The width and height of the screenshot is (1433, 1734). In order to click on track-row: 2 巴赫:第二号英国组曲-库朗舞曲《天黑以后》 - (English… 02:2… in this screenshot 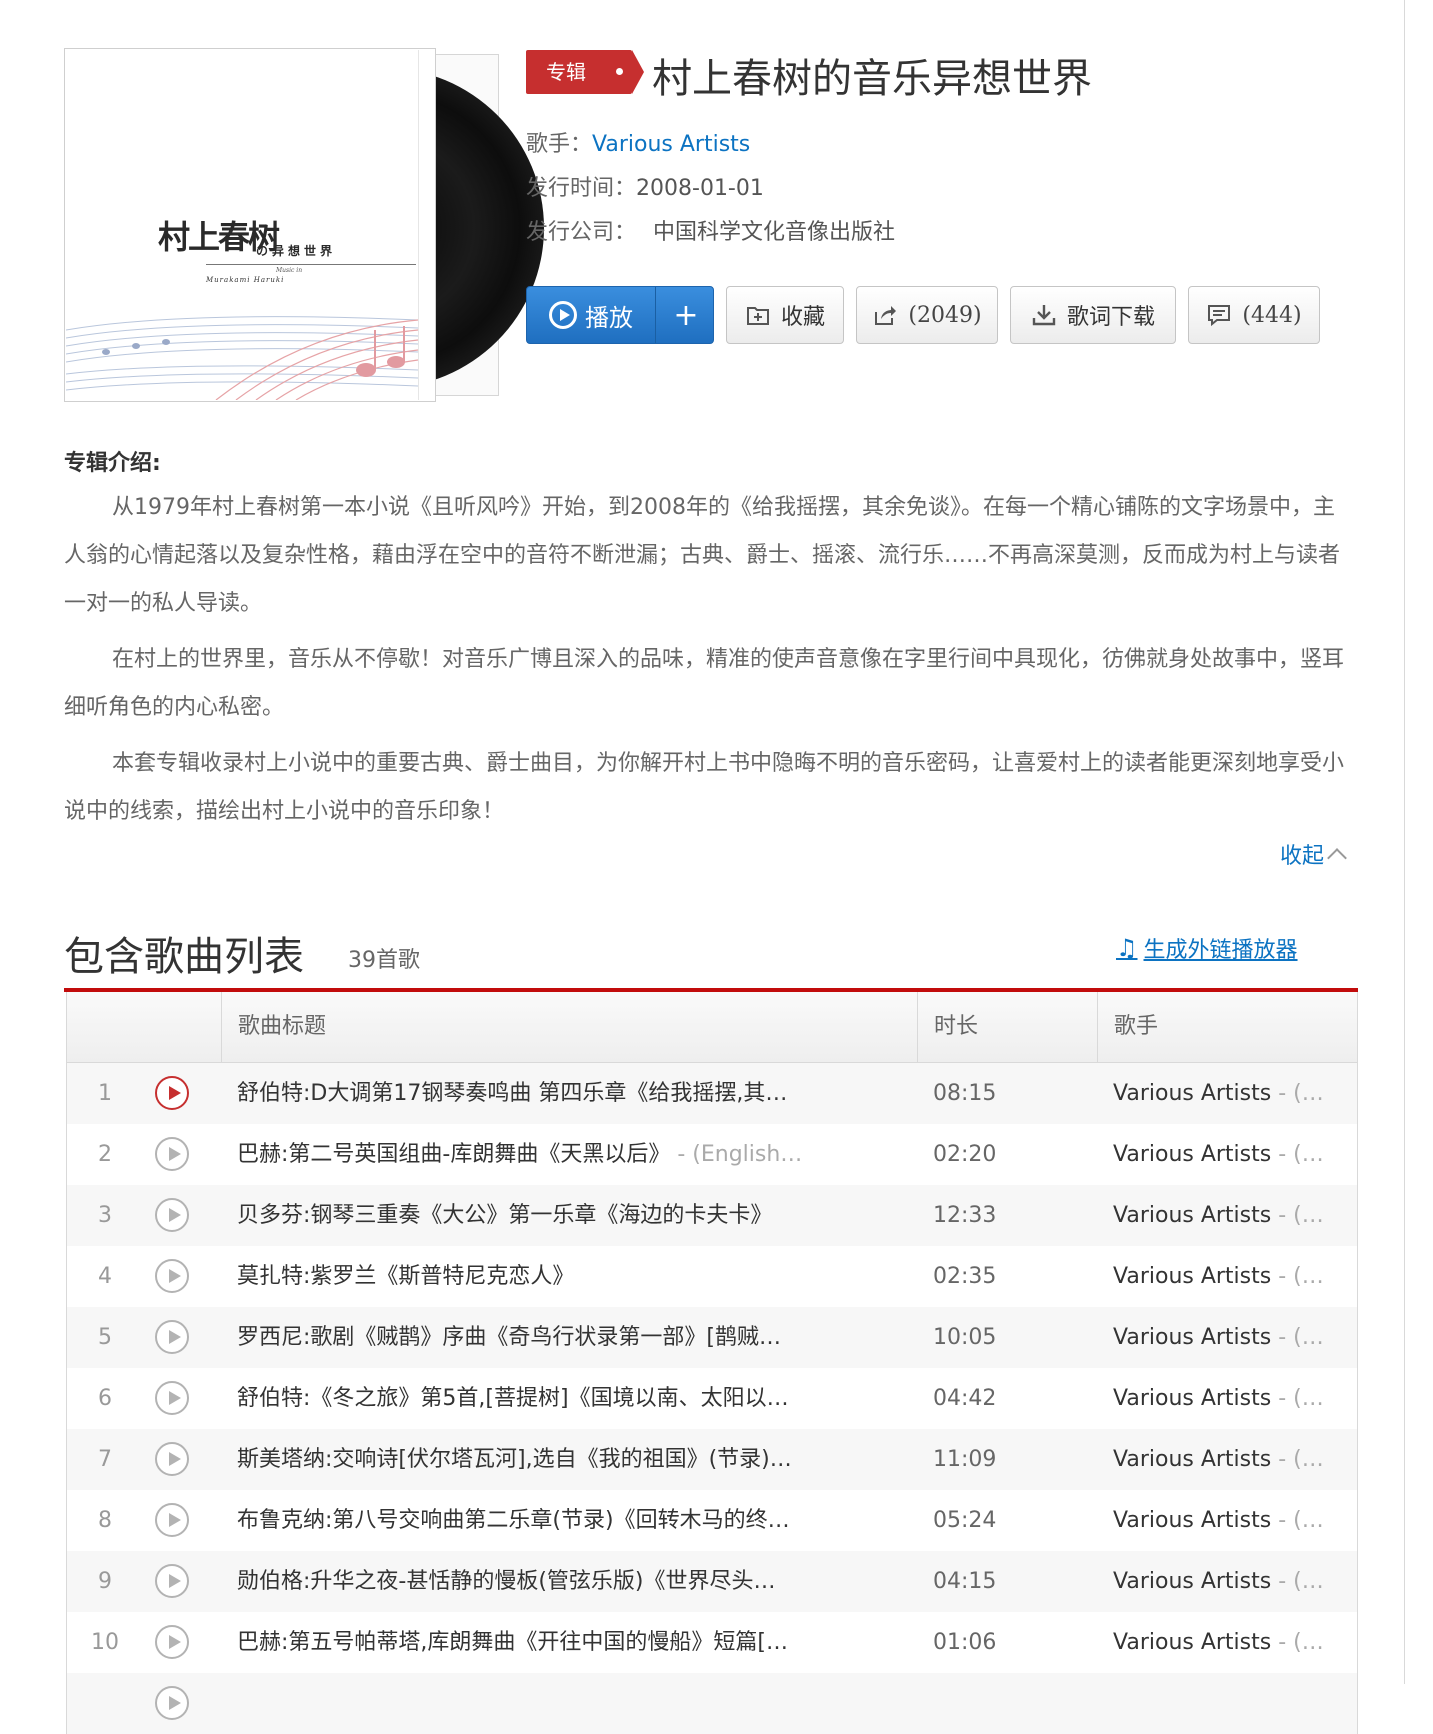, I will do `click(712, 1154)`.